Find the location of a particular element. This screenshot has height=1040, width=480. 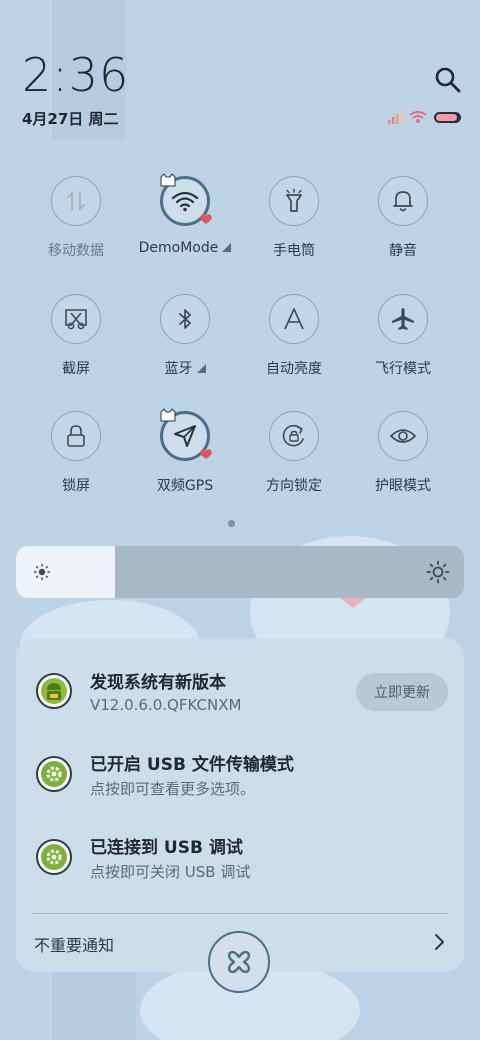

update-now-button: 立即更新 is located at coordinates (402, 692).